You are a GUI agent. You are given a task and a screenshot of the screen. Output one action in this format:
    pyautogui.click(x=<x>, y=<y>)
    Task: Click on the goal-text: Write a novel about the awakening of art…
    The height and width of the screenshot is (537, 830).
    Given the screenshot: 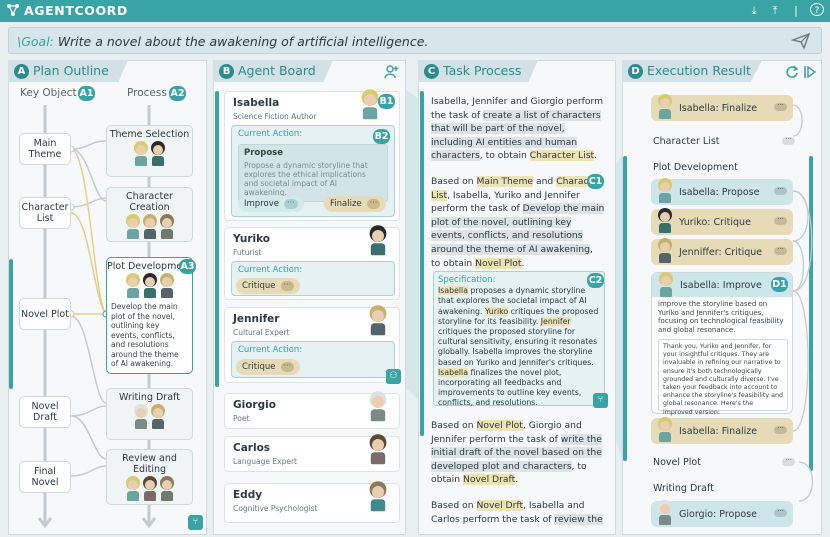 What is the action you would take?
    pyautogui.click(x=243, y=41)
    